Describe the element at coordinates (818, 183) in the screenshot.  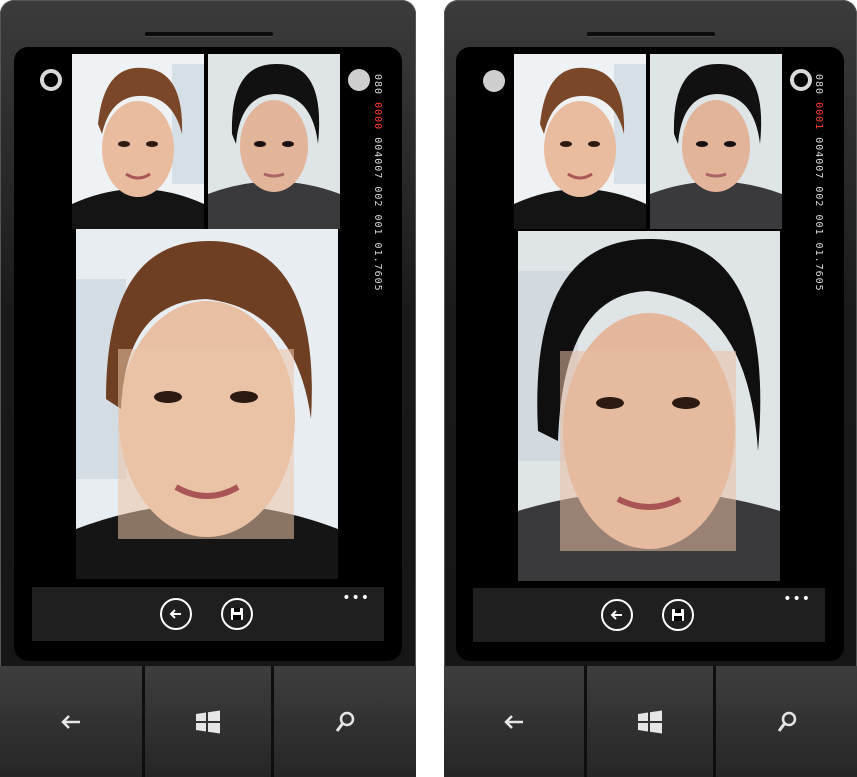
I see `film-strip-text: 080 0001 004007 002 001 01.7605` at that location.